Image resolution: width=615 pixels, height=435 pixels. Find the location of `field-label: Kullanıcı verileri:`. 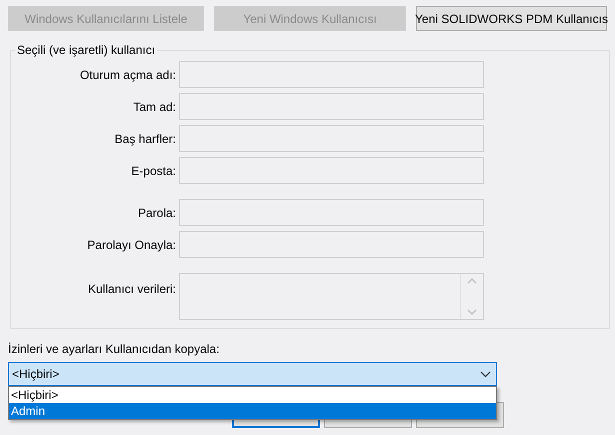

field-label: Kullanıcı verileri: is located at coordinates (131, 289).